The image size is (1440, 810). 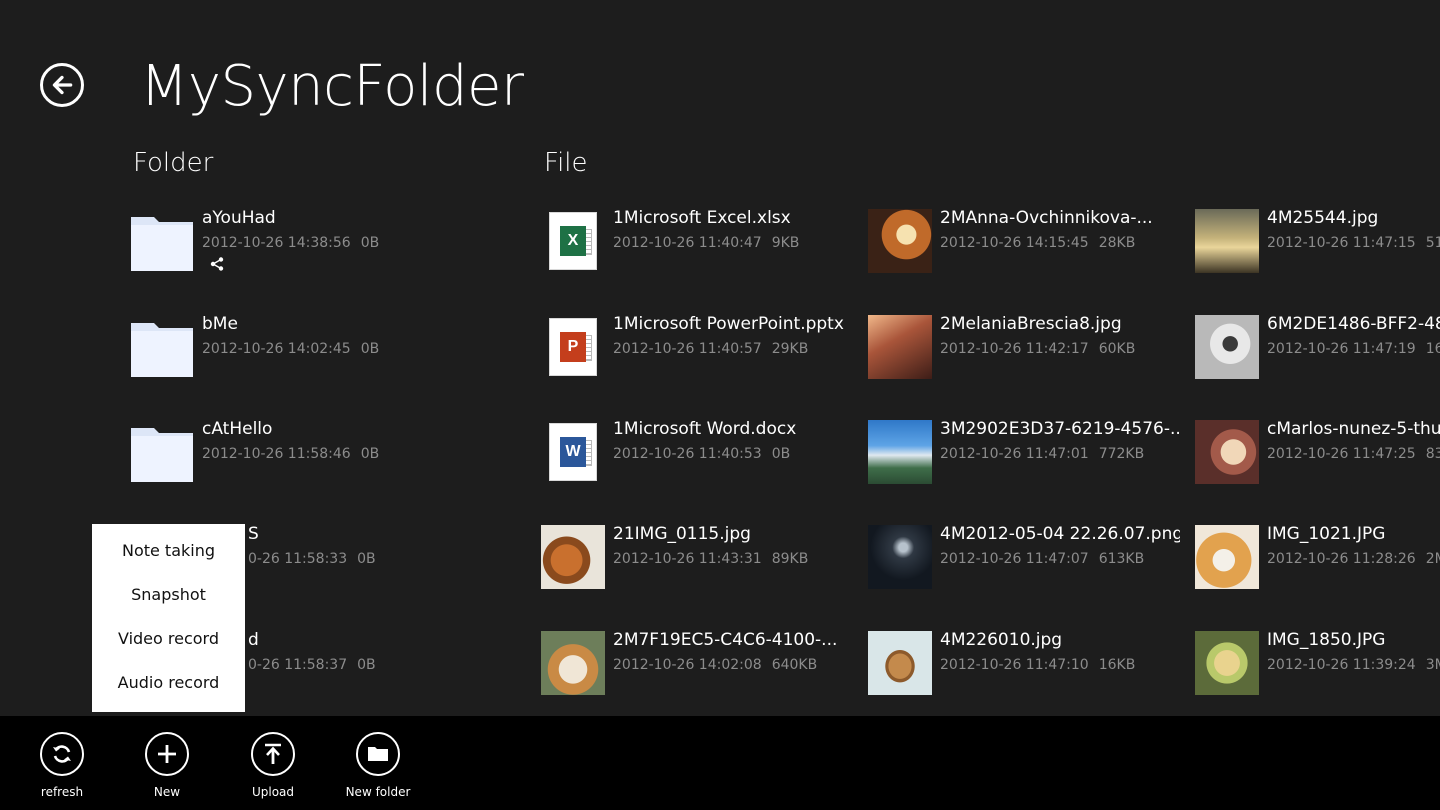 I want to click on file-date: 2012-10-26 11:47:01, so click(x=1014, y=454).